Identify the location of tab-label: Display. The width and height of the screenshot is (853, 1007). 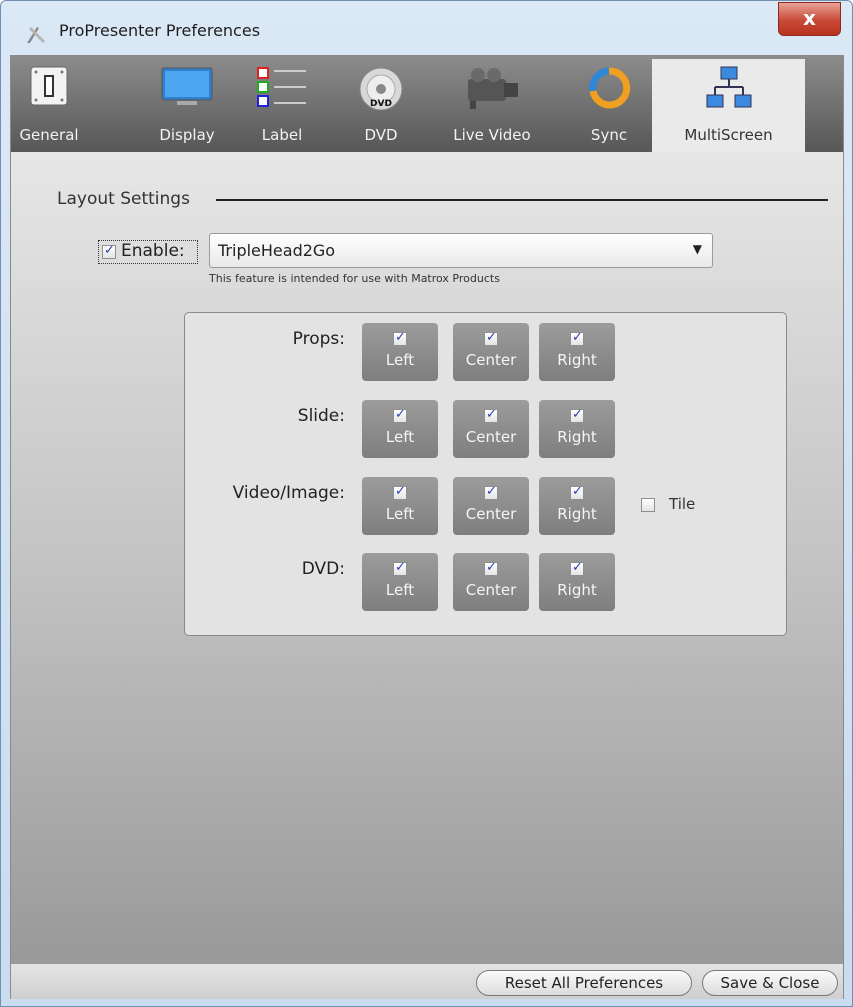
(187, 135).